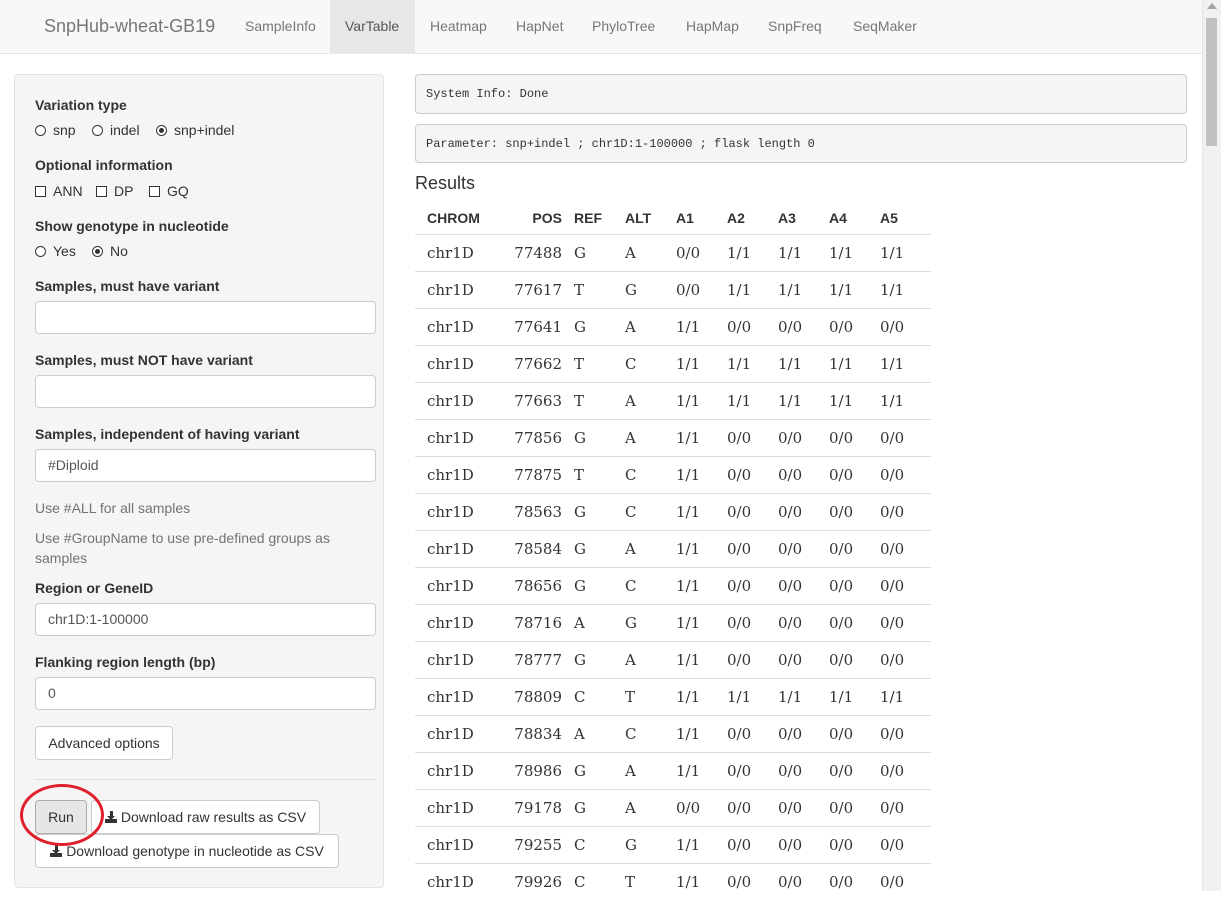 This screenshot has height=900, width=1221. What do you see at coordinates (205, 465) in the screenshot?
I see `independent-input: #Diploid` at bounding box center [205, 465].